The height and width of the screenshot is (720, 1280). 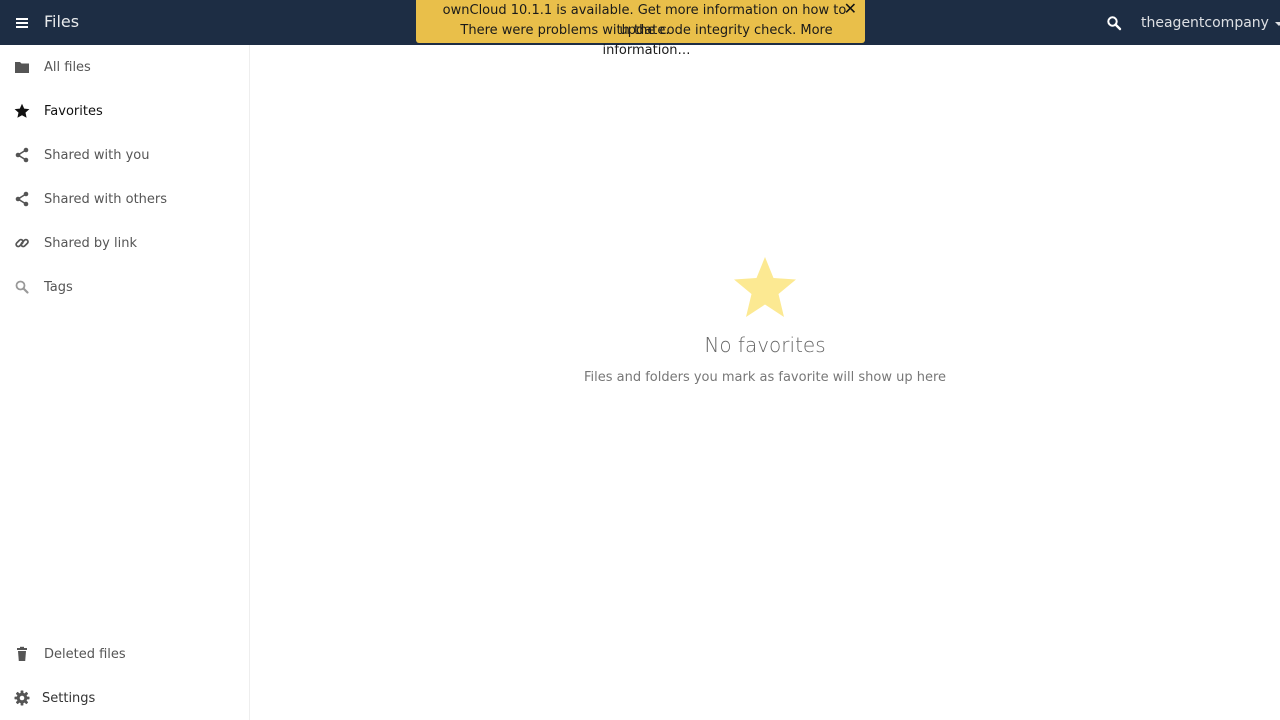 What do you see at coordinates (1205, 23) in the screenshot?
I see `username-label: theagentcompany` at bounding box center [1205, 23].